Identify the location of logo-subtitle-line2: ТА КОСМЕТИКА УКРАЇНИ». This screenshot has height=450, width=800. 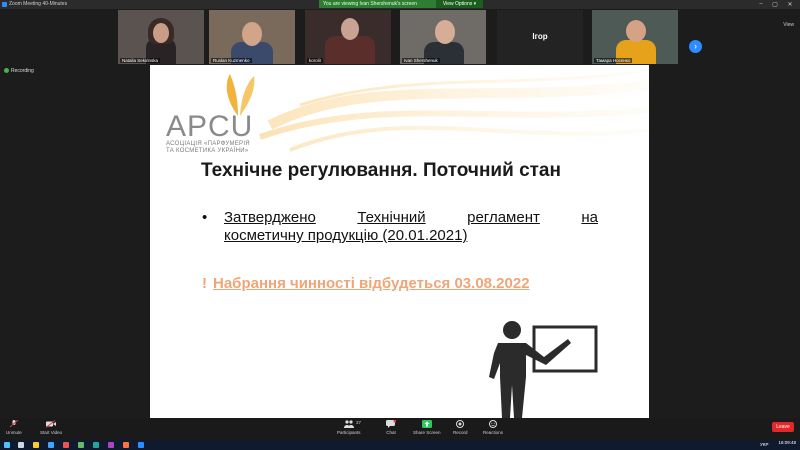
(207, 151).